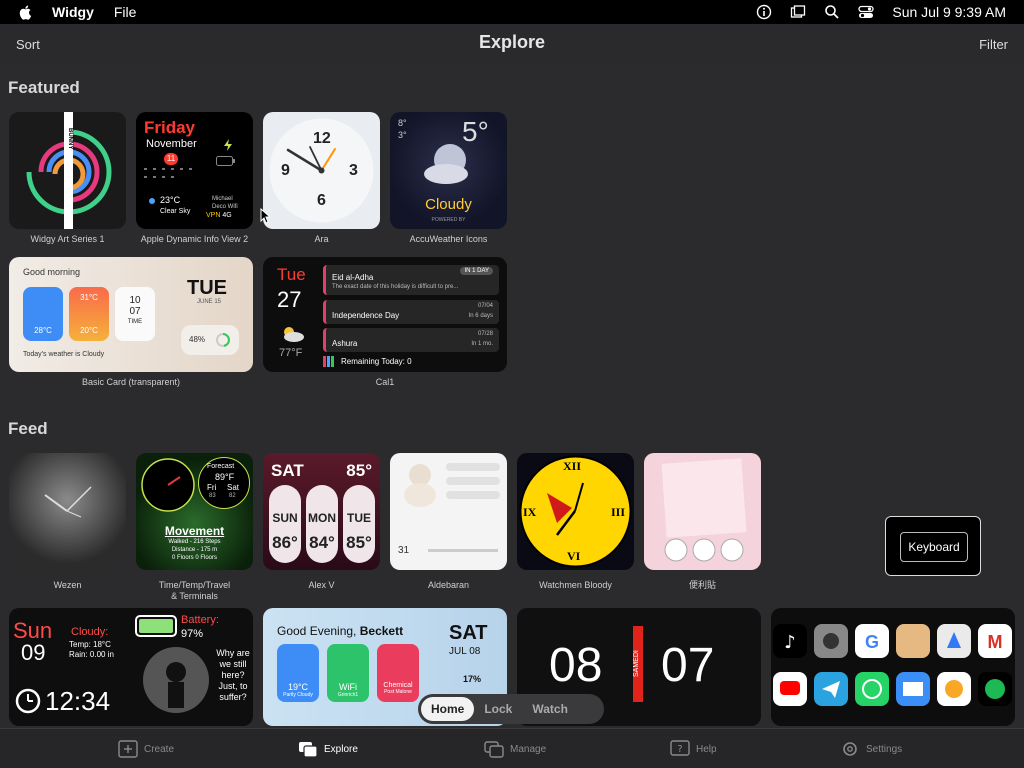 This screenshot has height=768, width=1024. Describe the element at coordinates (44, 87) in the screenshot. I see `featured-section-title: Featured` at that location.